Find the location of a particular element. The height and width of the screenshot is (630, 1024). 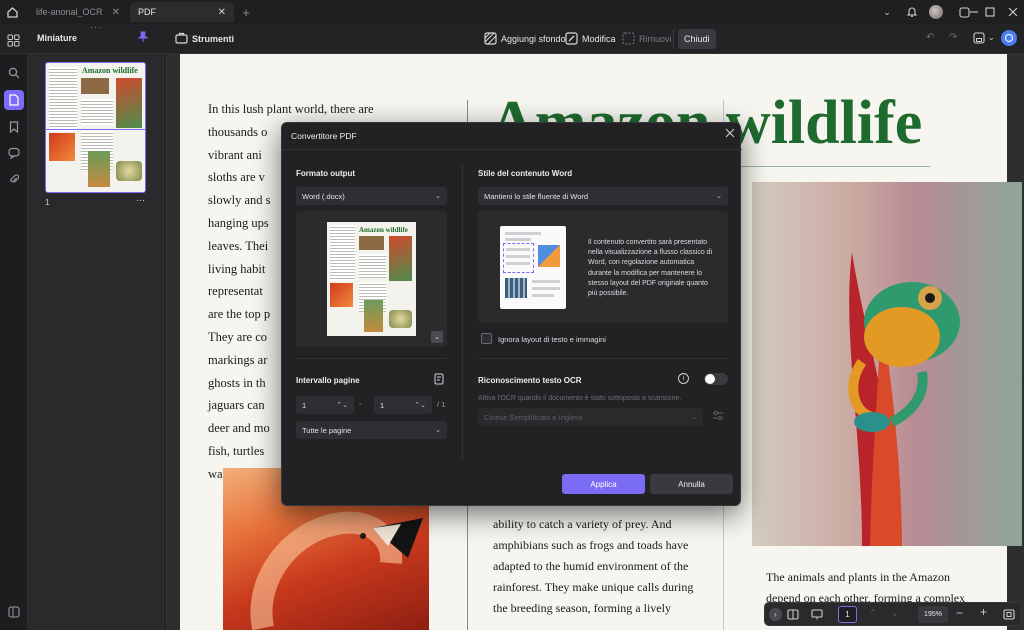

drag-handle-icon: ··· is located at coordinates (96, 27).